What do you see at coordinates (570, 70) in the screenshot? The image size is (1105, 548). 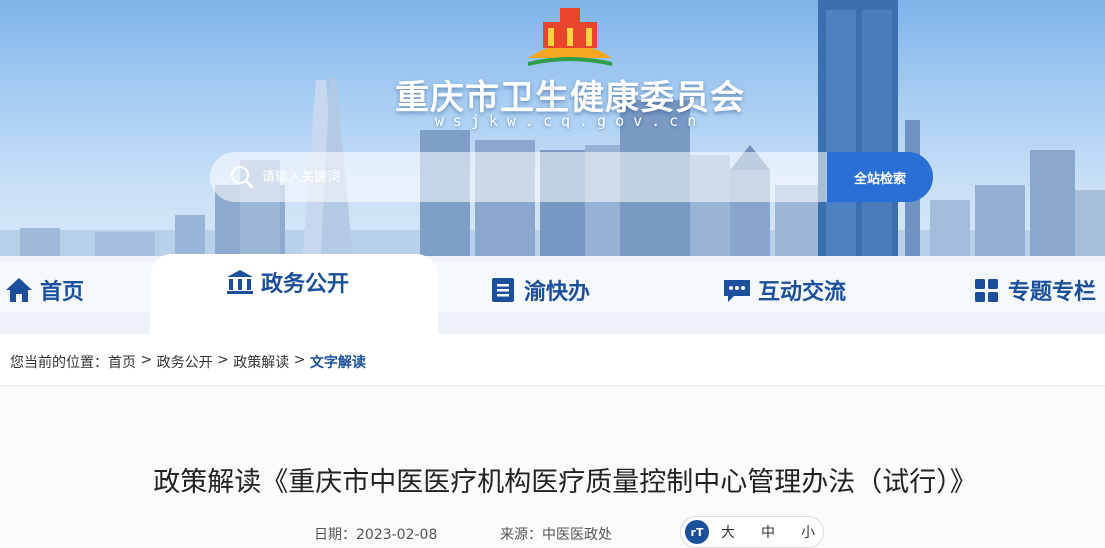 I see `site-branding: 重庆市卫生健康委员会 wsjkw.cq.gov.cn` at bounding box center [570, 70].